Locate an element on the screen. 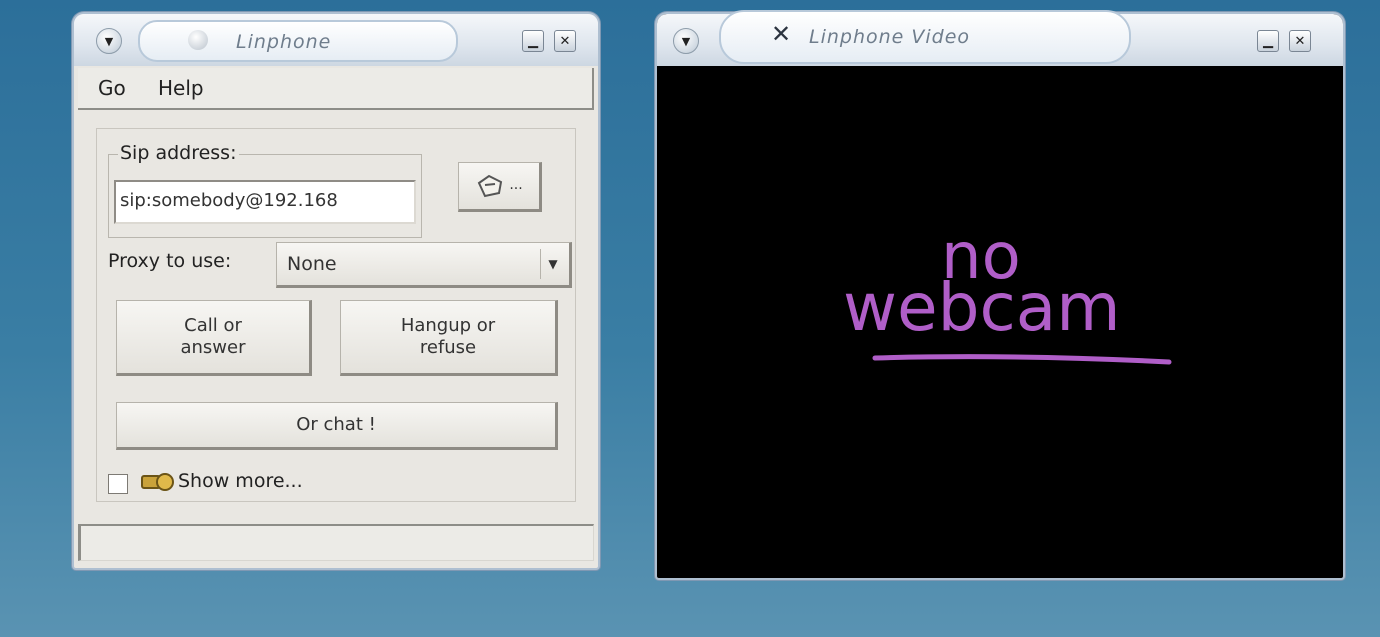  minimize-button: ▁ is located at coordinates (533, 41).